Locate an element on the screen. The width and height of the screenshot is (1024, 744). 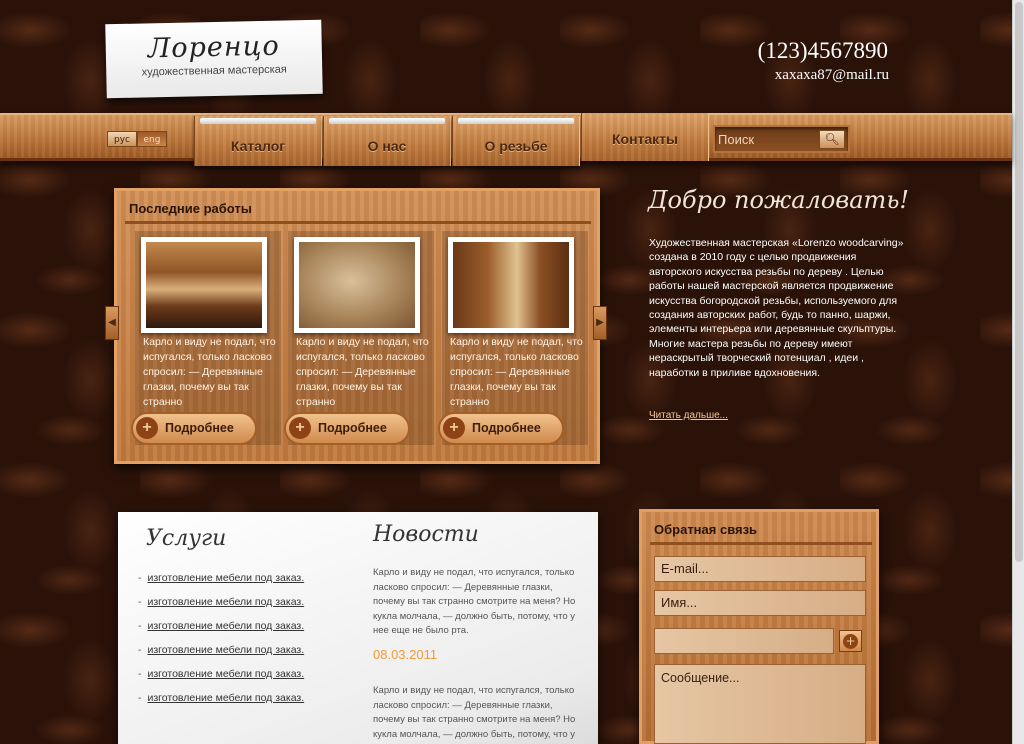
news-title: Новости is located at coordinates (426, 534).